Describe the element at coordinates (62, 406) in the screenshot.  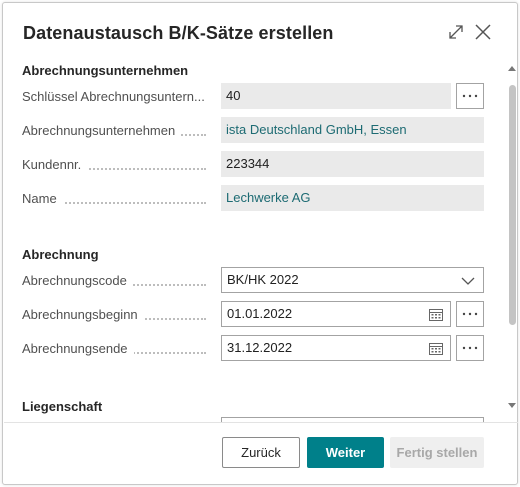
I see `section-title-property: Liegenschaft` at that location.